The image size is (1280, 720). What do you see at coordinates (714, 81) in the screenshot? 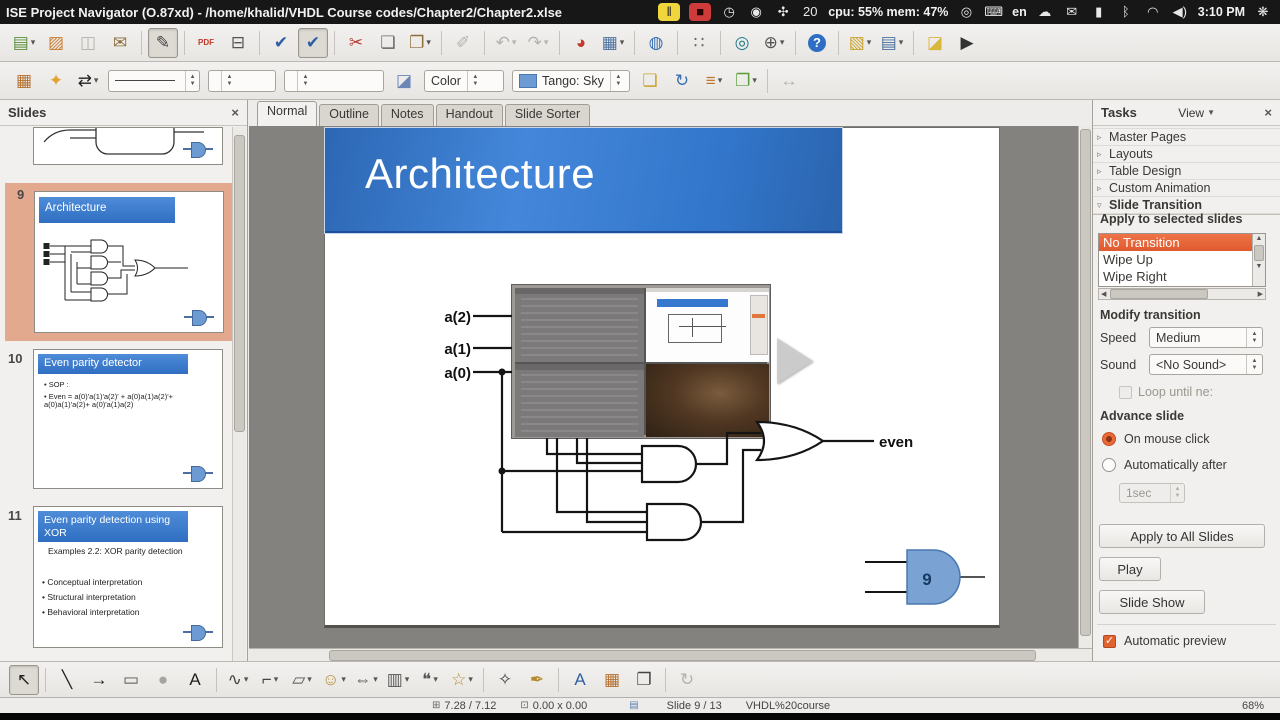
I see `alignment-icon: ≡ ▾` at bounding box center [714, 81].